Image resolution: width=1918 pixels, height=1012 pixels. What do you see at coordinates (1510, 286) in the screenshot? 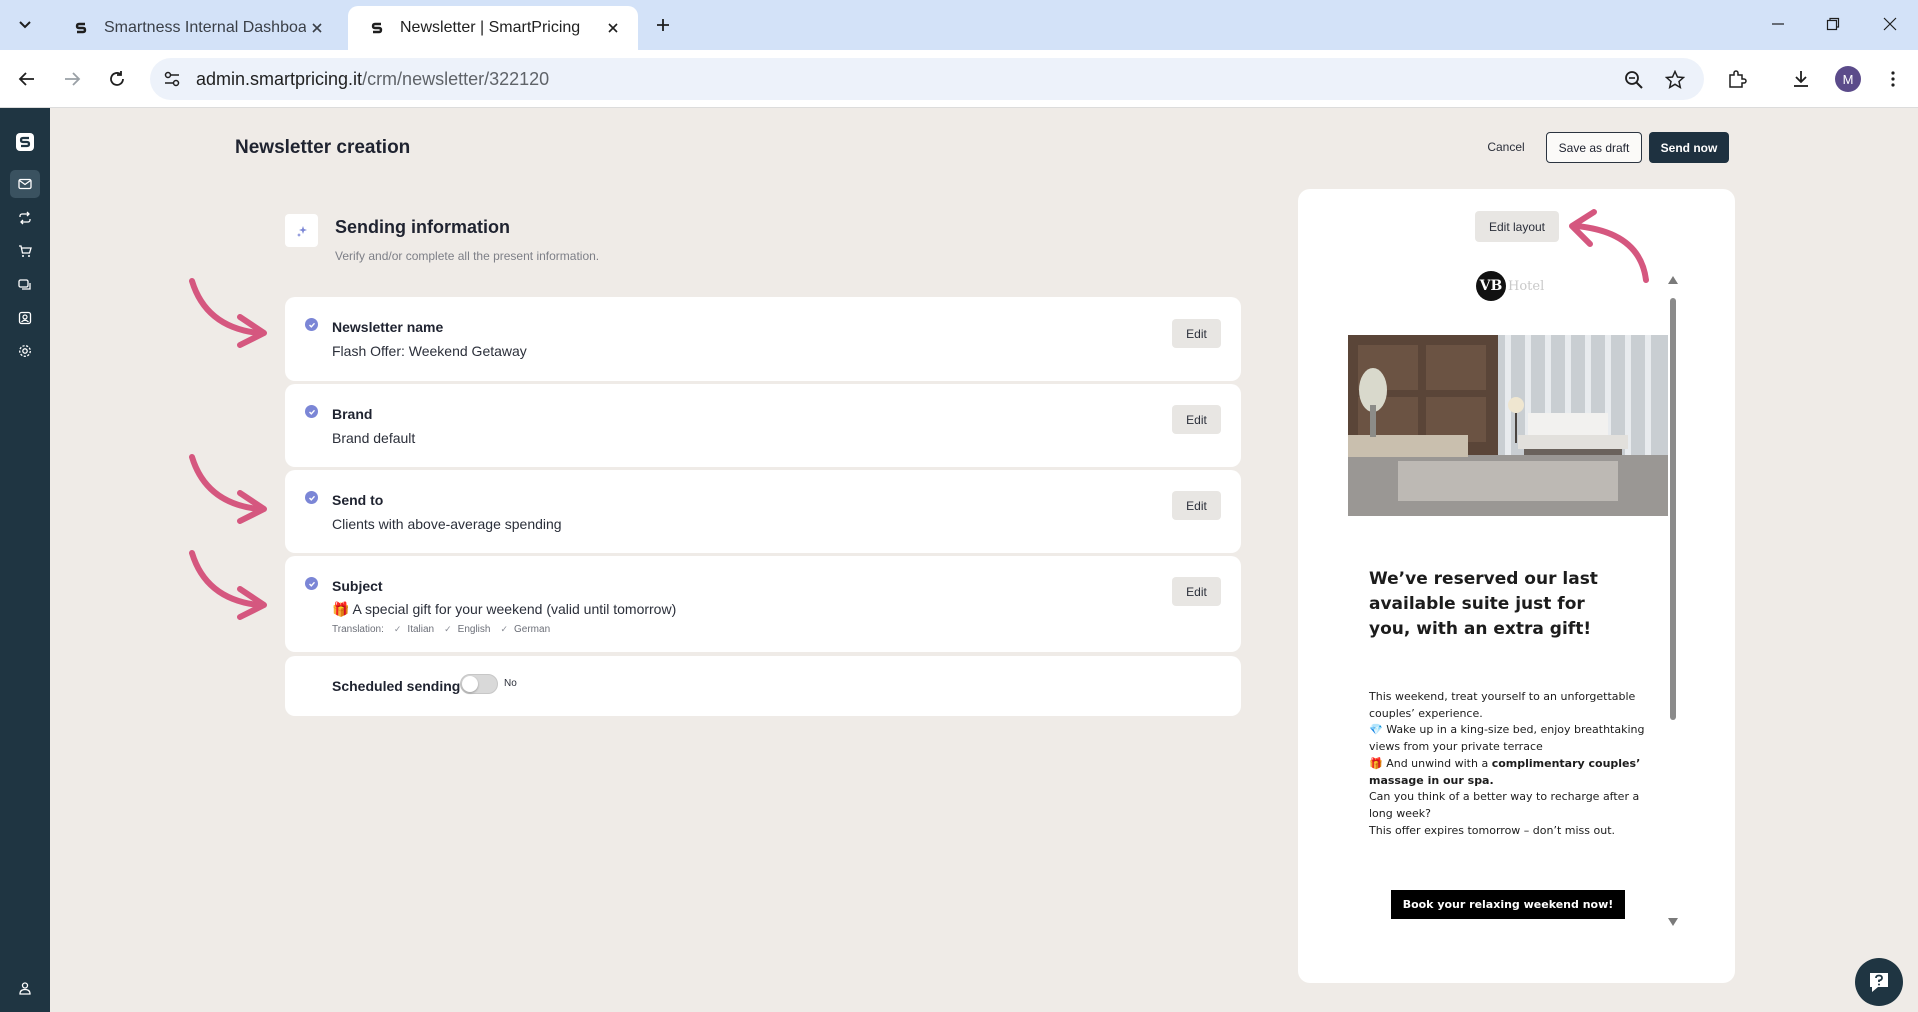
I see `hotel-logo: VB Hotel` at bounding box center [1510, 286].